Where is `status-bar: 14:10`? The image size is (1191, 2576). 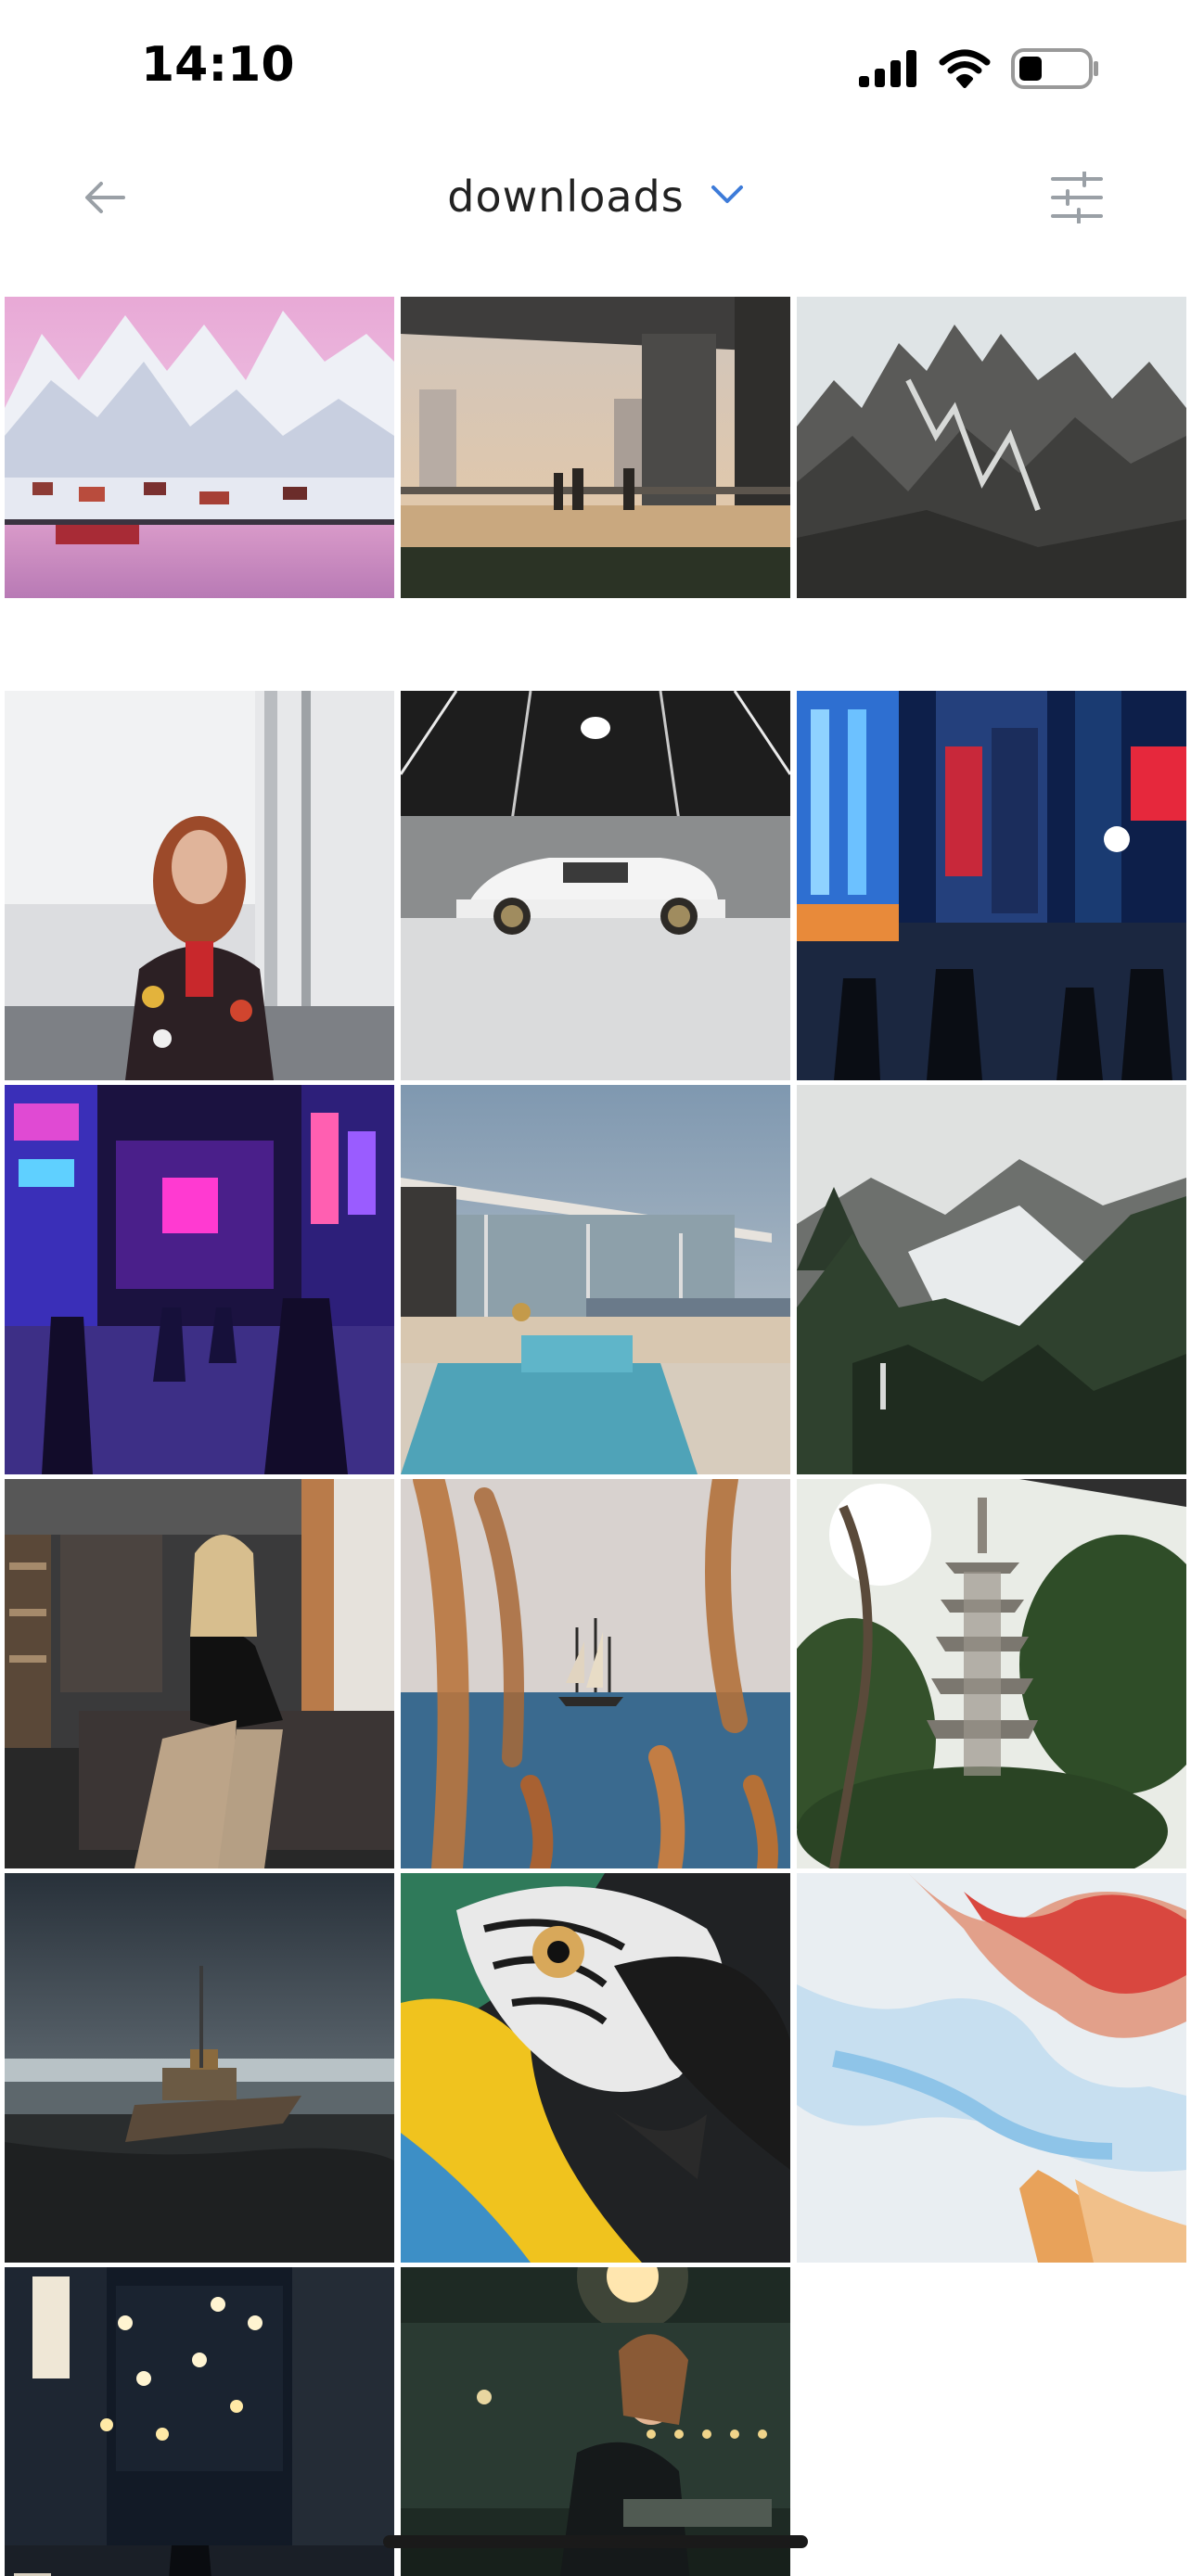
status-bar: 14:10 is located at coordinates (595, 69).